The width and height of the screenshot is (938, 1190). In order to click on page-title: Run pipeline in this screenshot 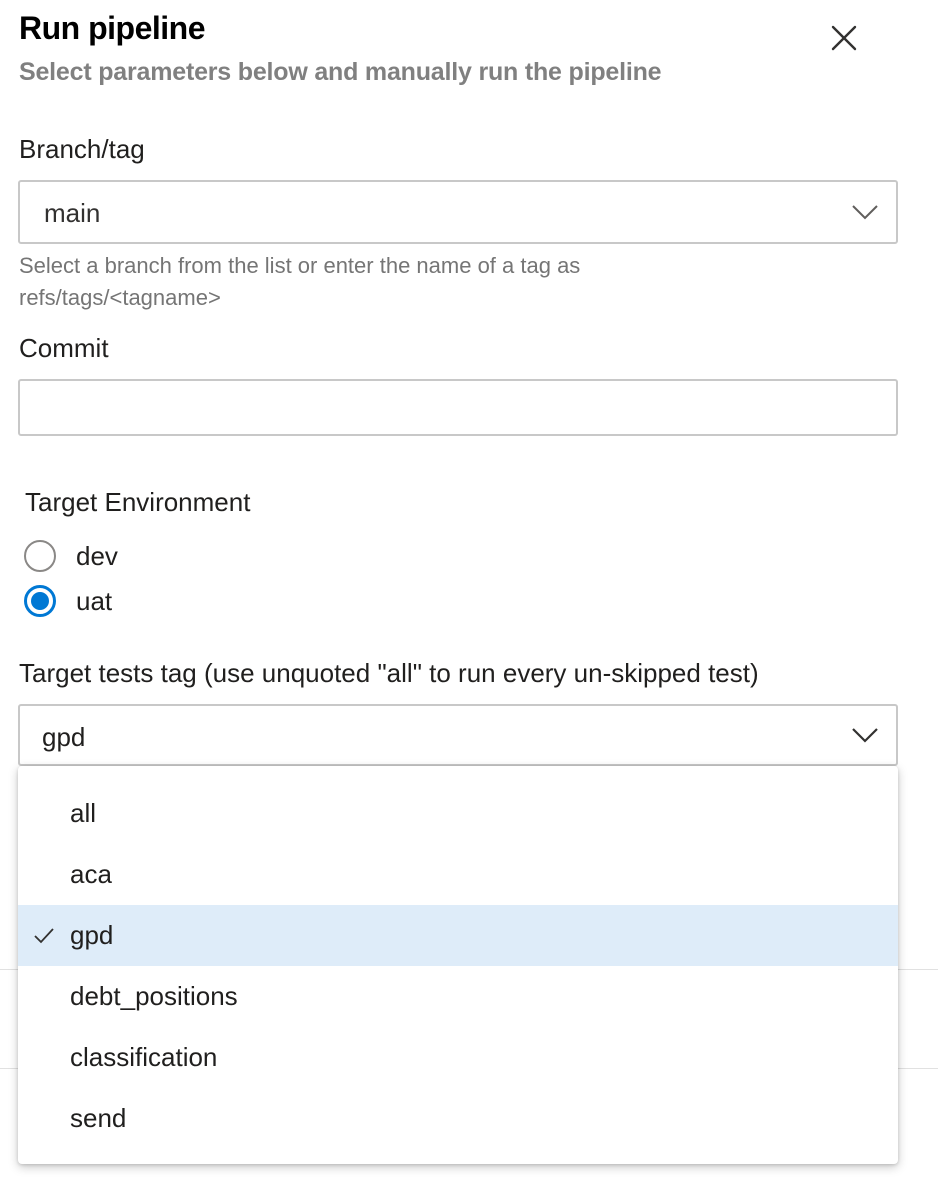, I will do `click(112, 28)`.